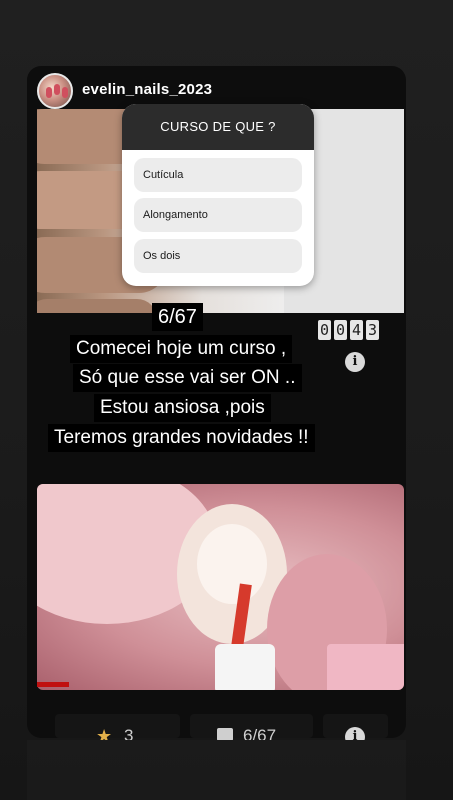 This screenshot has height=800, width=453. Describe the element at coordinates (356, 330) in the screenshot. I see `timer-digit: 4` at that location.